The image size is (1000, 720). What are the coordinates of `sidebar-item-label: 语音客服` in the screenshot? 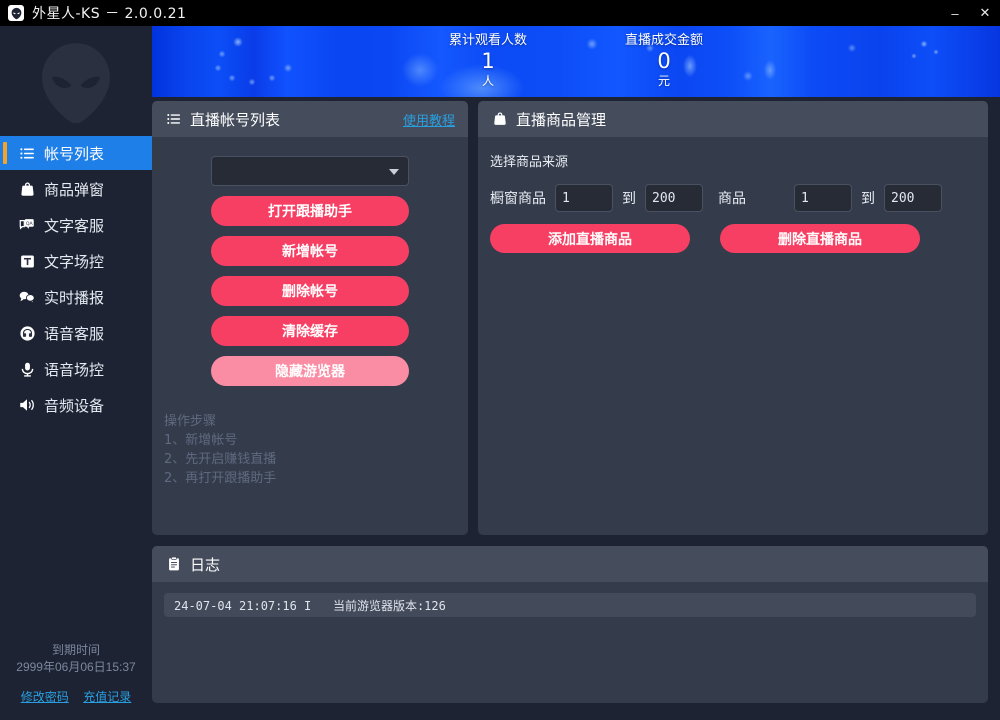 It's located at (74, 333).